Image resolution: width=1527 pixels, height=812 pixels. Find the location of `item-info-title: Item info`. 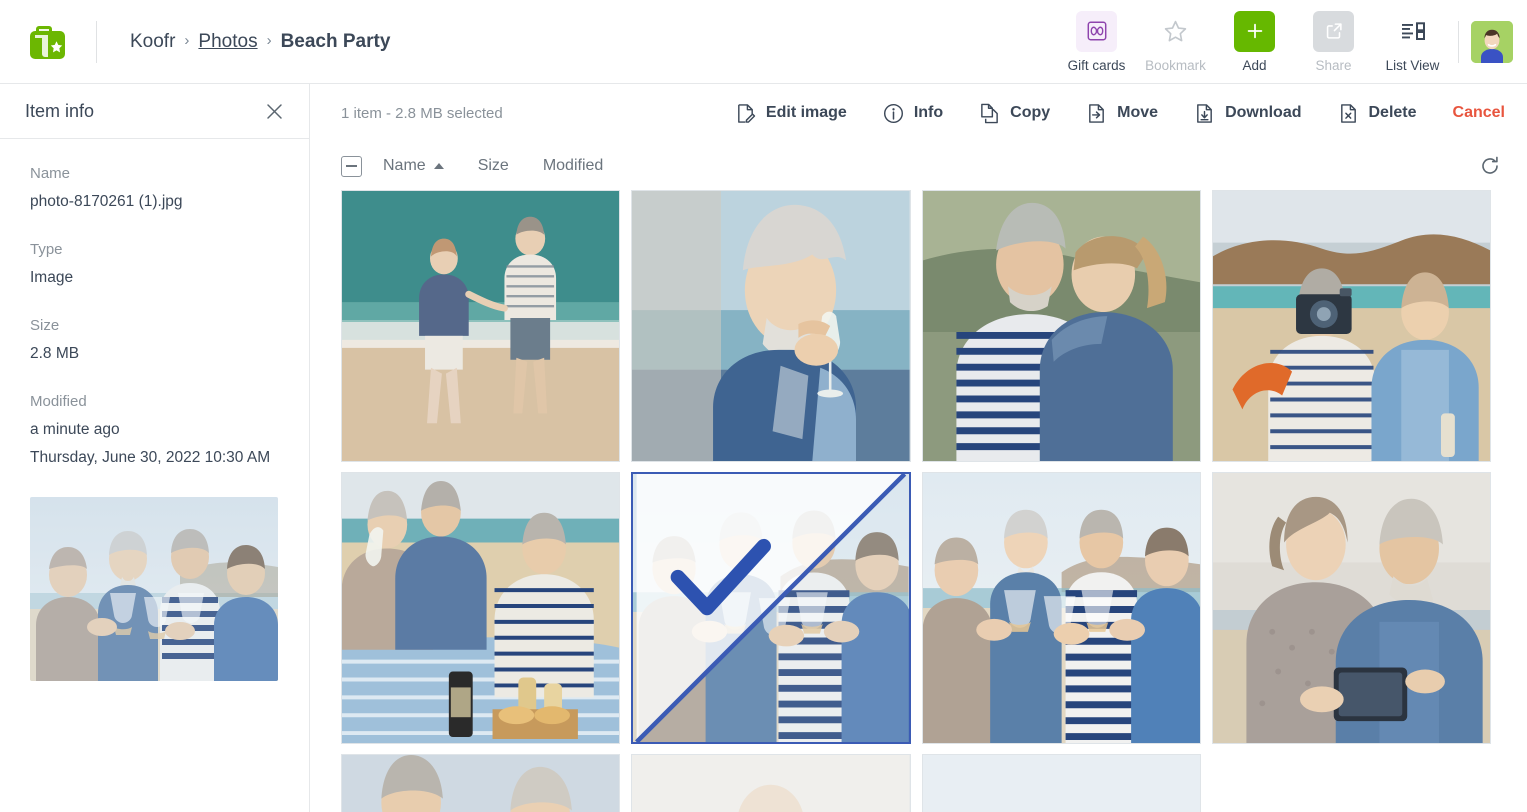

item-info-title: Item info is located at coordinates (60, 110).